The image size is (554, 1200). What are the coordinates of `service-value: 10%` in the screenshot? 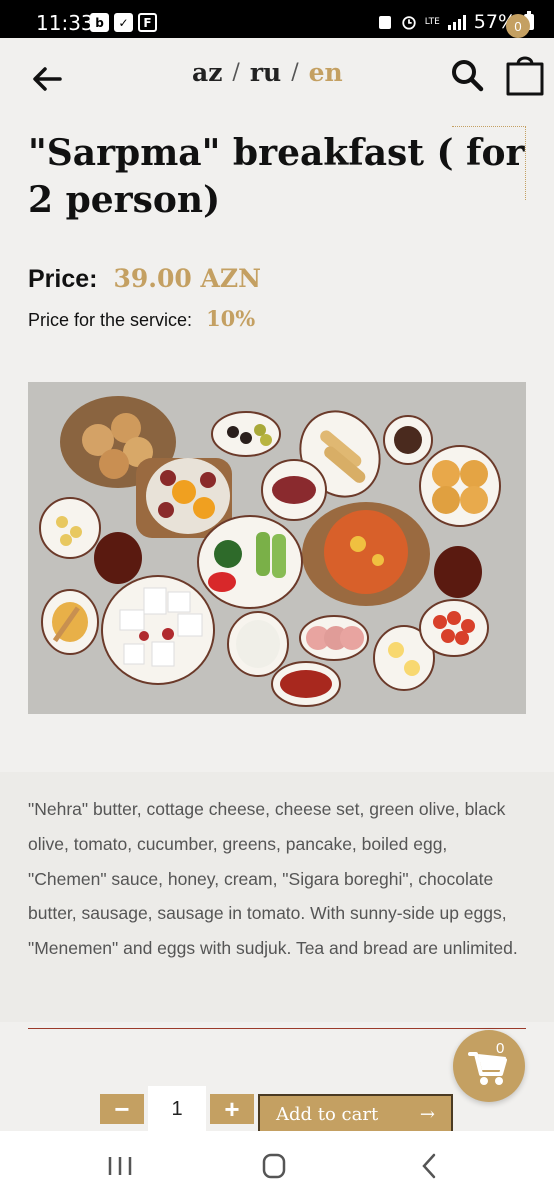 It's located at (231, 318).